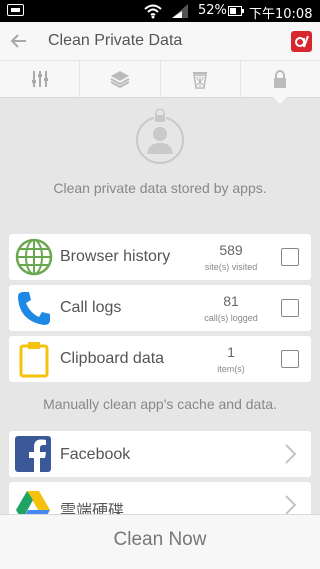 This screenshot has width=320, height=569. I want to click on battery-icon, so click(236, 11).